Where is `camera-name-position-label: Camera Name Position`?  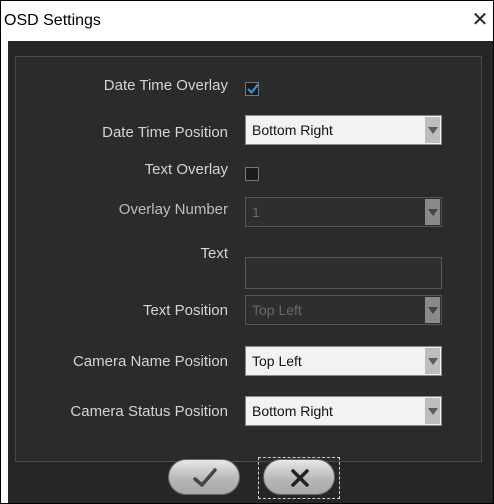
camera-name-position-label: Camera Name Position is located at coordinates (150, 361).